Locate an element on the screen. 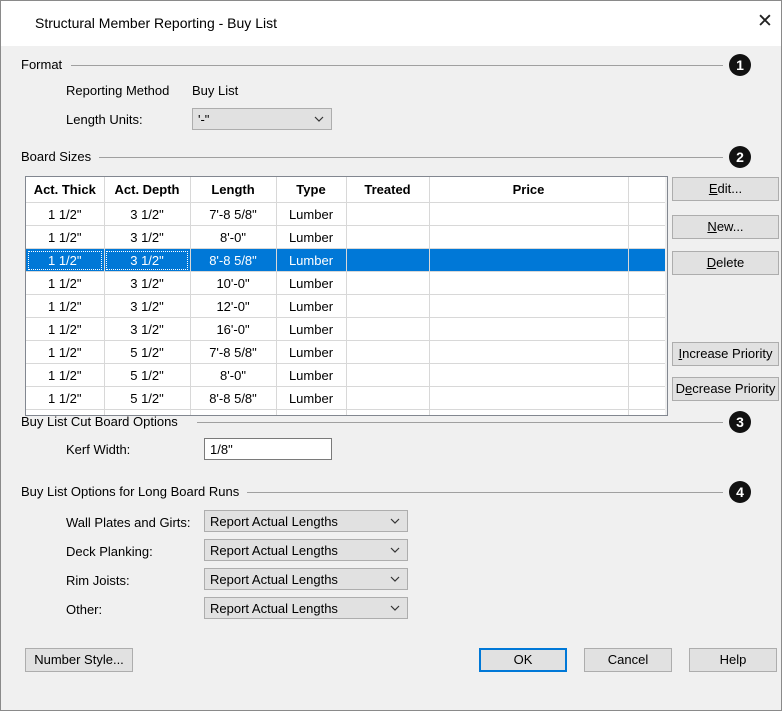  table-row: 1 1/2" 3 1/2" 8'-8 5/8" Lumber is located at coordinates (345, 260).